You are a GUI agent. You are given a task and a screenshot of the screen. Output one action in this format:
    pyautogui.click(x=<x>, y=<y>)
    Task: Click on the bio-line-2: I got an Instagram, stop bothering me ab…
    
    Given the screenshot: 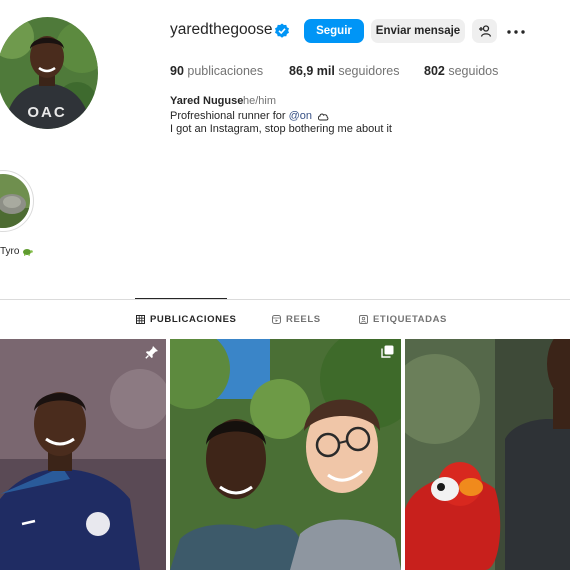 What is the action you would take?
    pyautogui.click(x=281, y=129)
    